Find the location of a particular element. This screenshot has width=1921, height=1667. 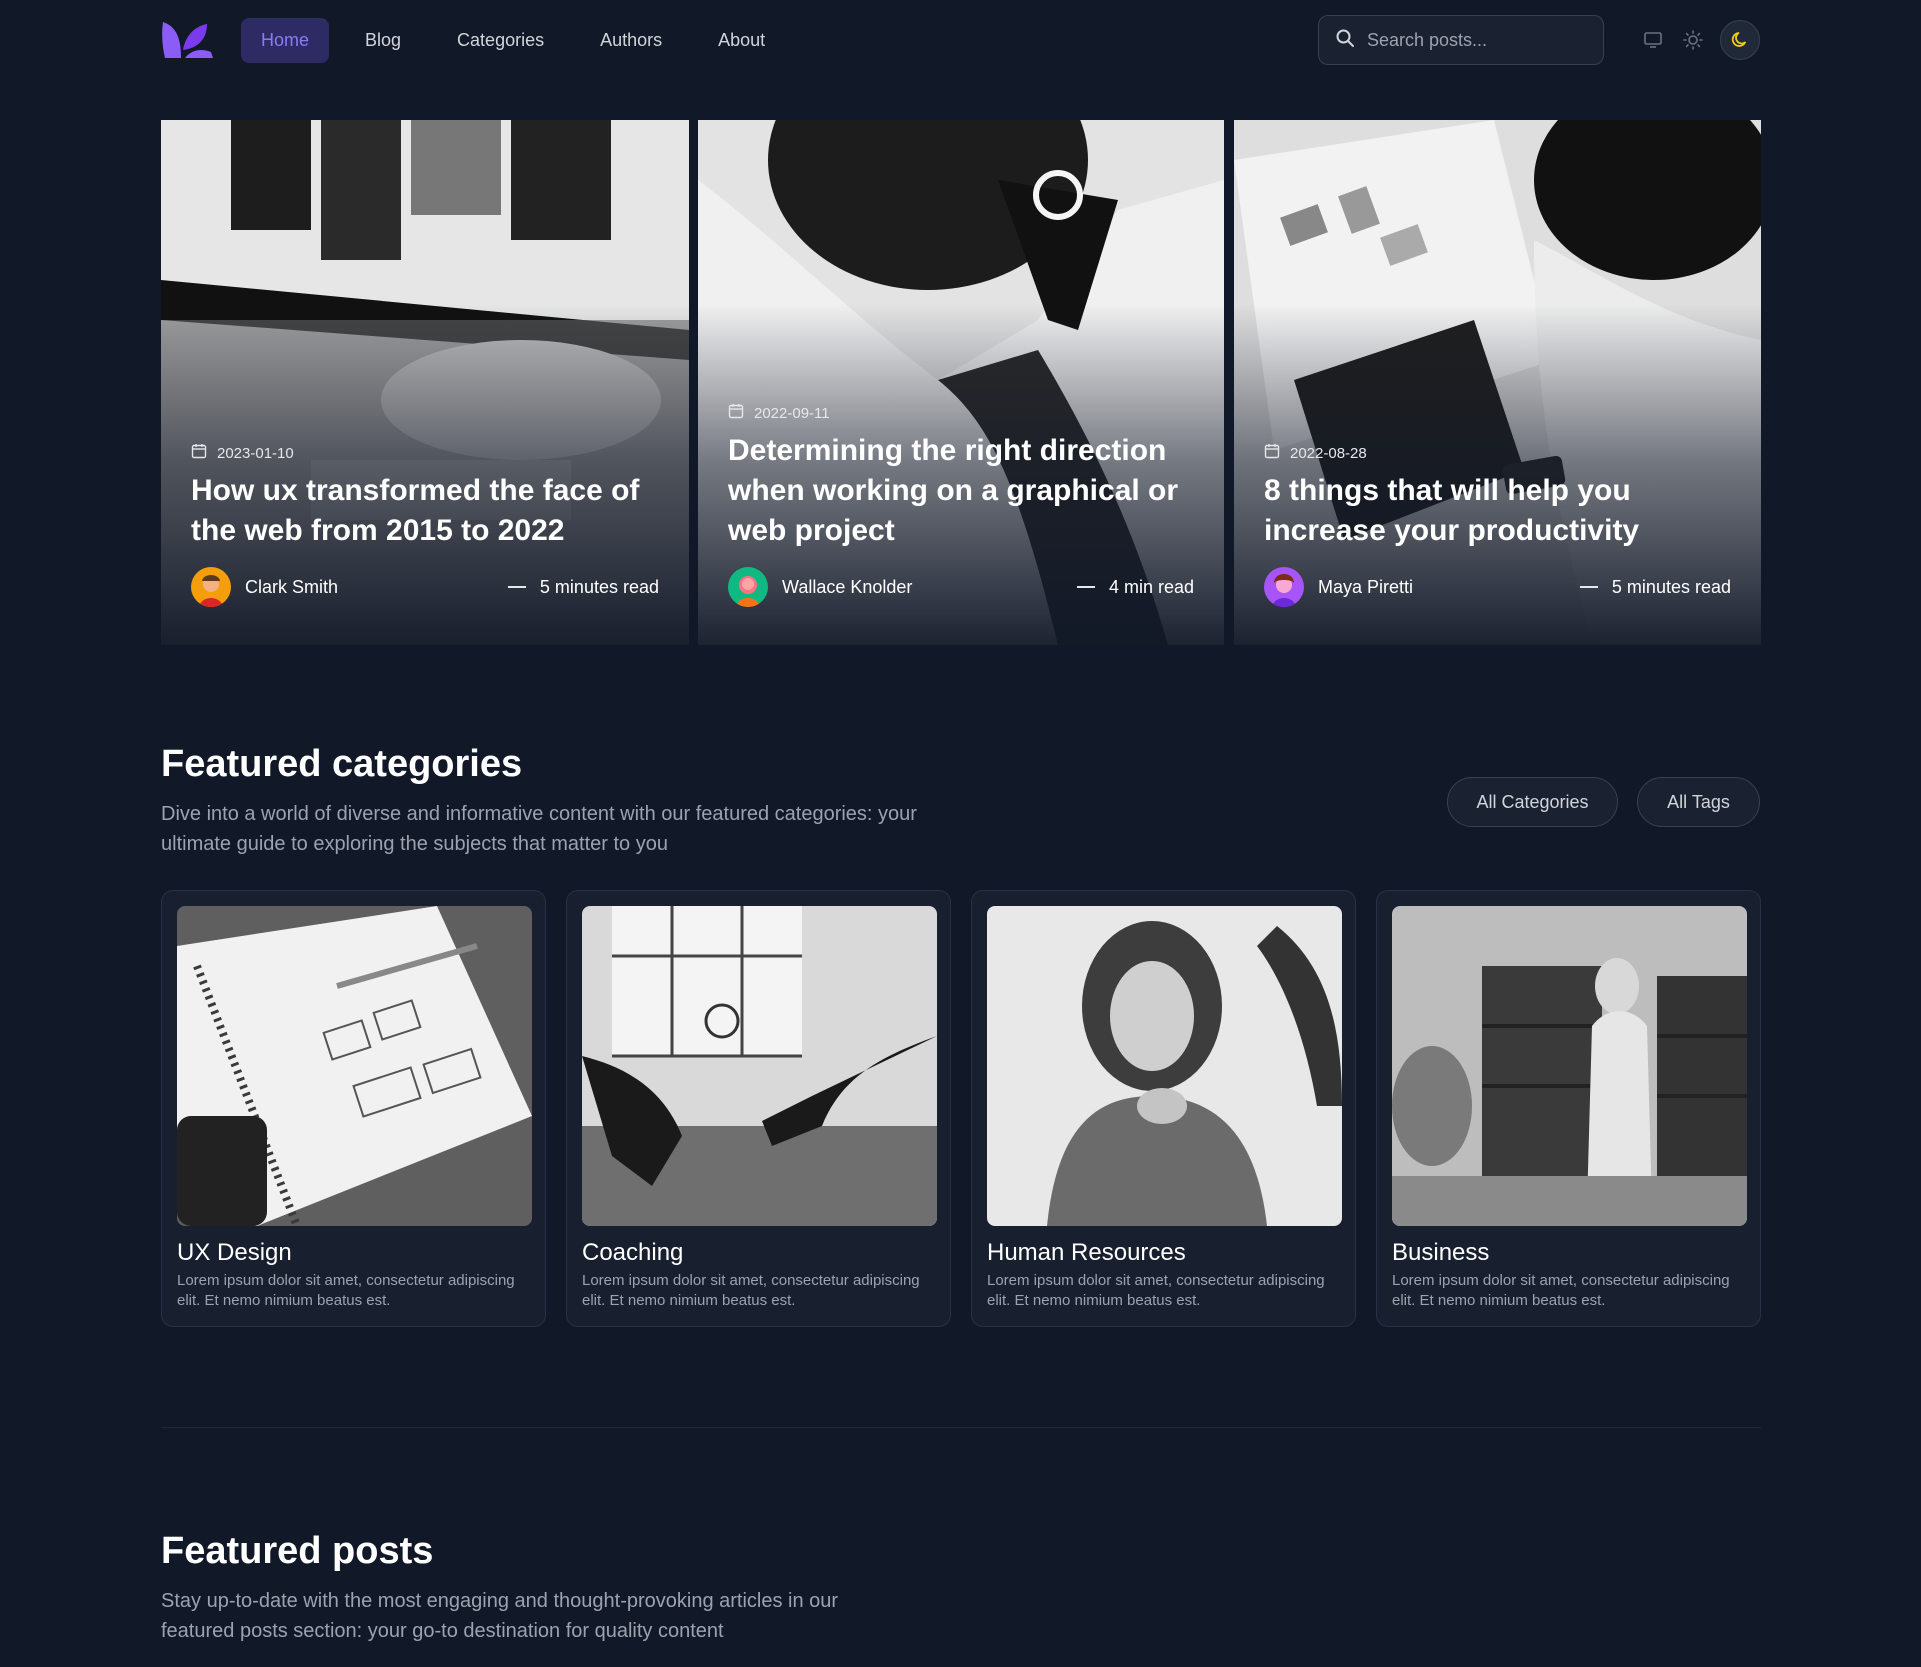

post-date: 2023-01-10 is located at coordinates (255, 453).